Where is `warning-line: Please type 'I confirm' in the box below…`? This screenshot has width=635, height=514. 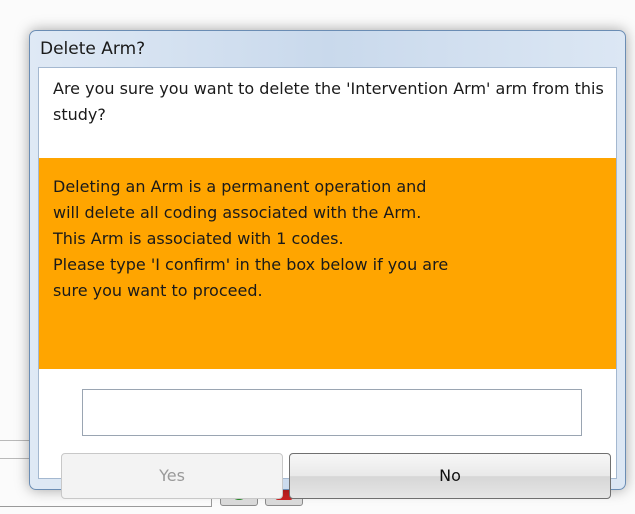 warning-line: Please type 'I confirm' in the box below… is located at coordinates (251, 264).